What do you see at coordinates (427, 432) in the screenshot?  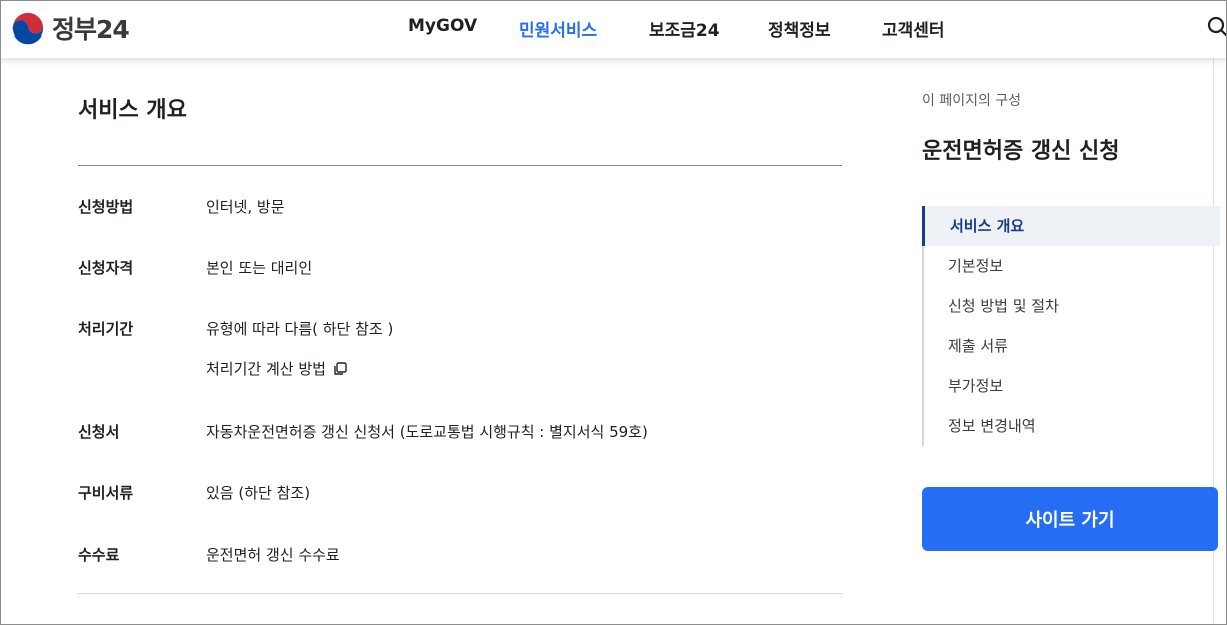 I see `row-value-application-form: 자동차운전면허증 갱신 신청서 (도로교통법 시행규칙 : 별지서식 59호)` at bounding box center [427, 432].